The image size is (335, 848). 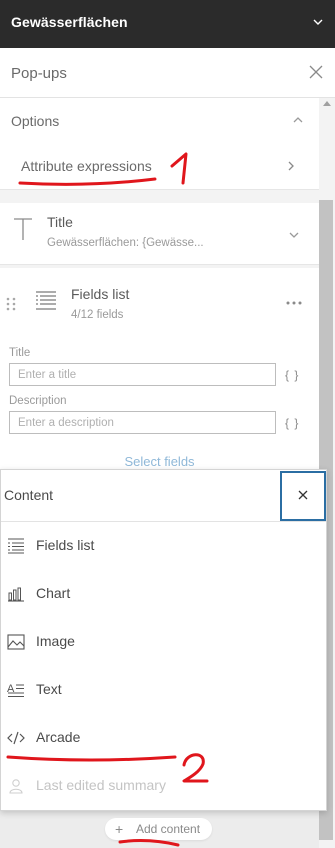 What do you see at coordinates (20, 353) in the screenshot?
I see `title-field-label: Title` at bounding box center [20, 353].